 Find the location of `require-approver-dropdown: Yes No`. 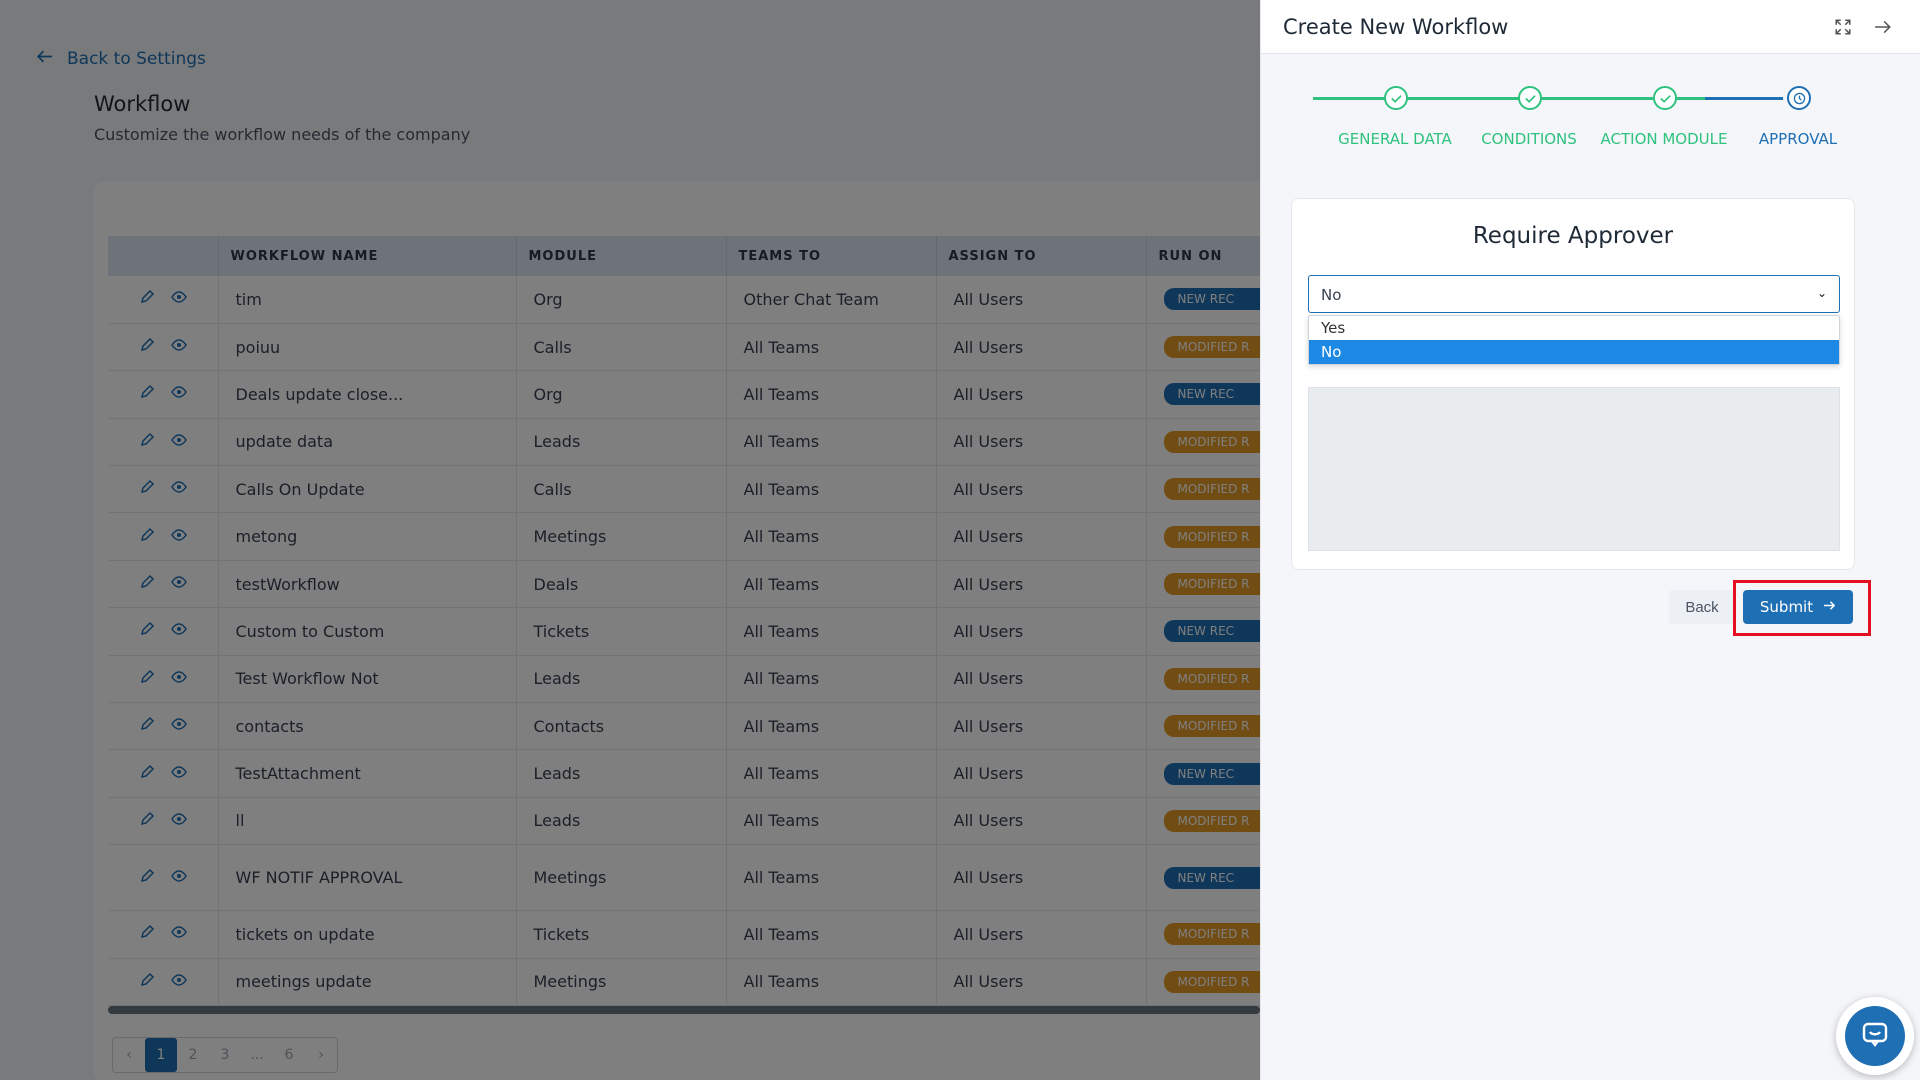

require-approver-dropdown: Yes No is located at coordinates (1574, 340).